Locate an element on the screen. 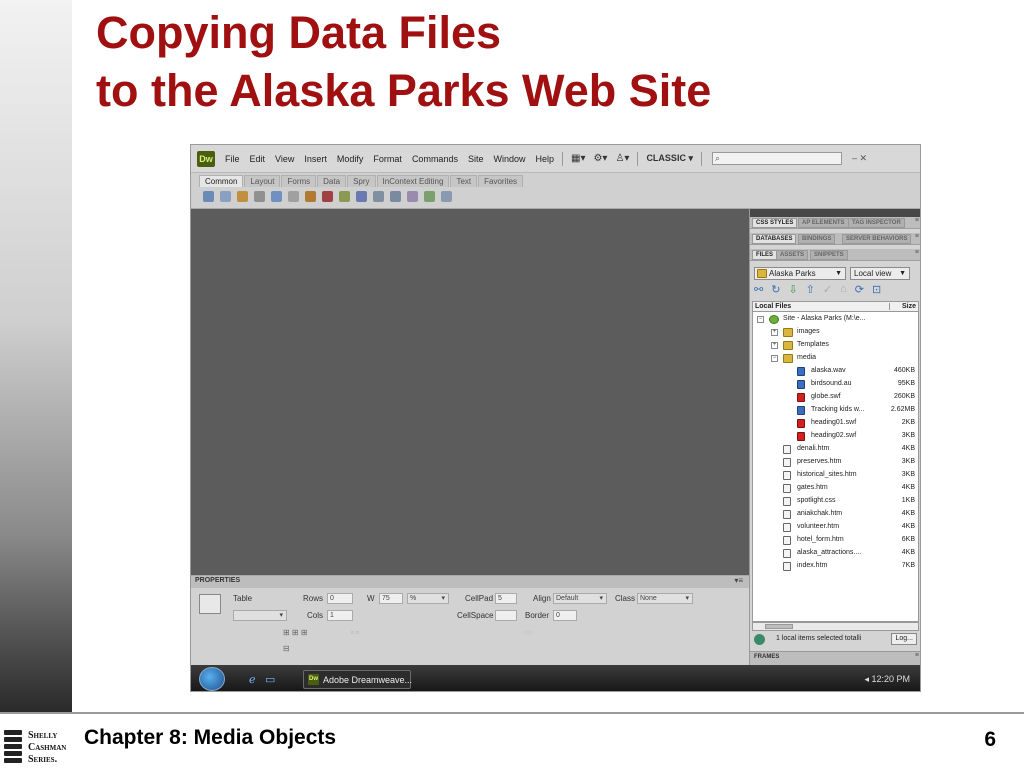 This screenshot has height=768, width=1024. file-row: preserves.htm 3KB is located at coordinates (835, 463).